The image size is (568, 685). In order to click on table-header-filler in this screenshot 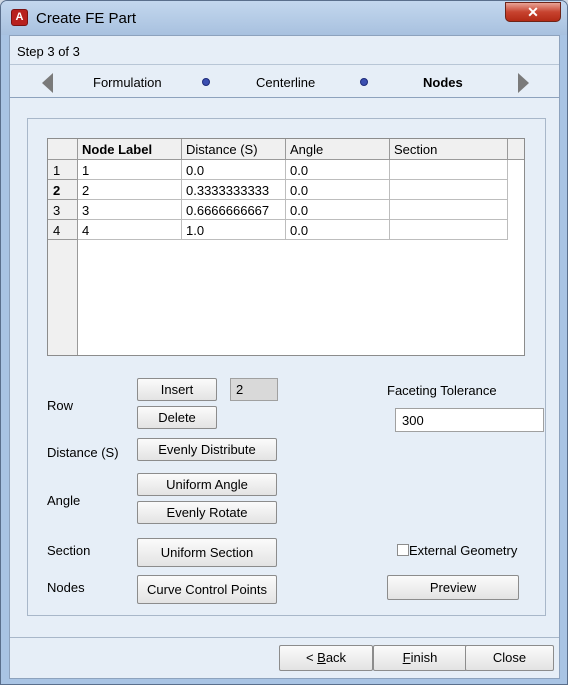, I will do `click(516, 149)`.